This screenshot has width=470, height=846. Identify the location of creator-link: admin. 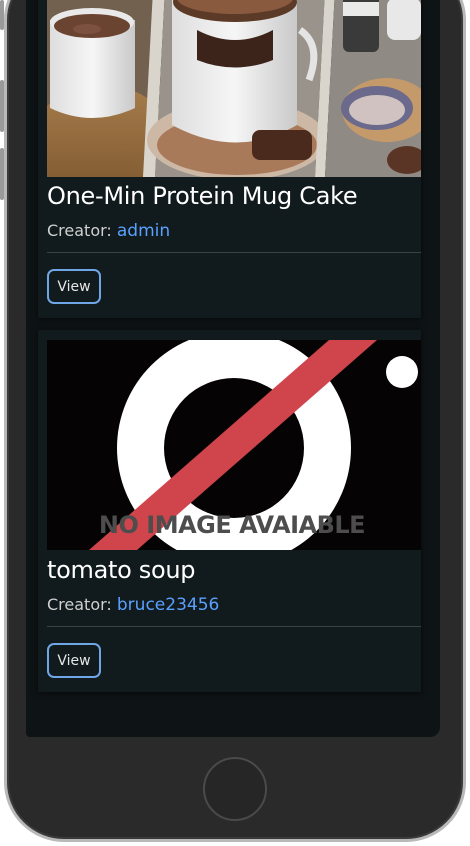
(143, 231).